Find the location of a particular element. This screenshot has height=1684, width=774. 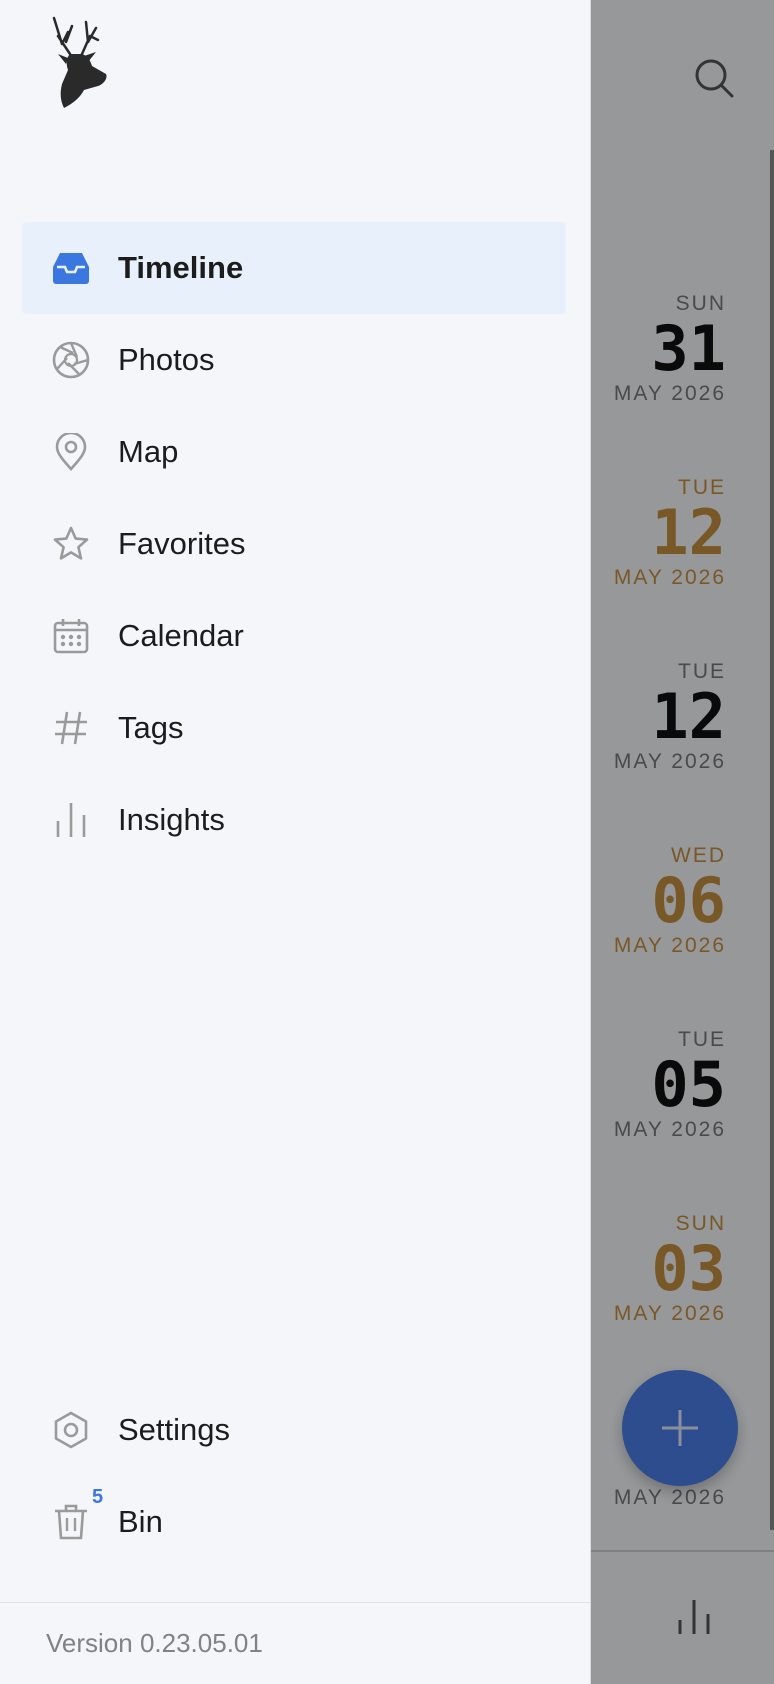

trash-icon is located at coordinates (71, 1522).